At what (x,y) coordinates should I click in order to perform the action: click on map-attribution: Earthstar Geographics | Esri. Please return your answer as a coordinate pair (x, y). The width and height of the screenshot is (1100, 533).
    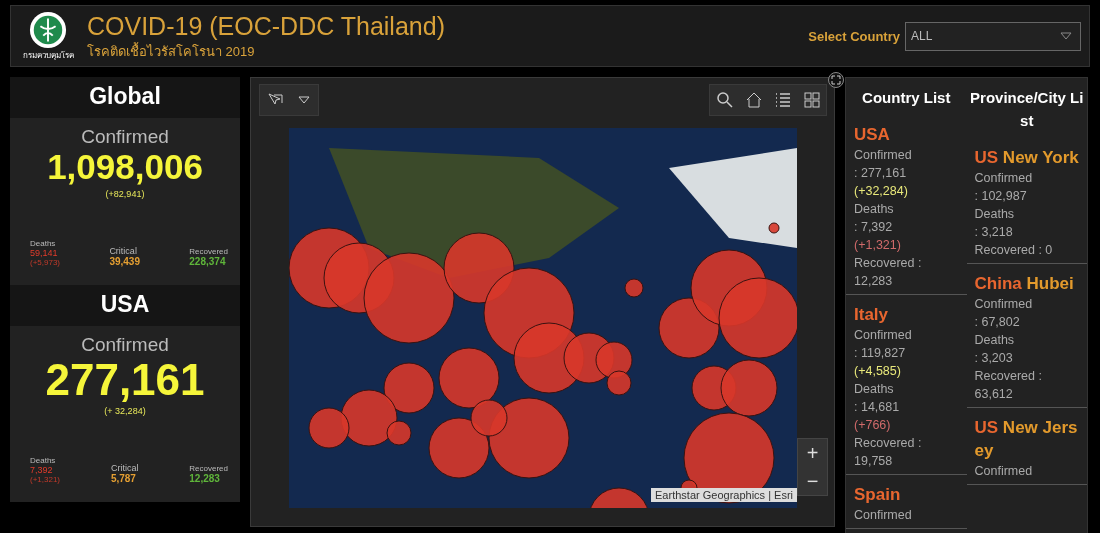
    Looking at the image, I should click on (724, 495).